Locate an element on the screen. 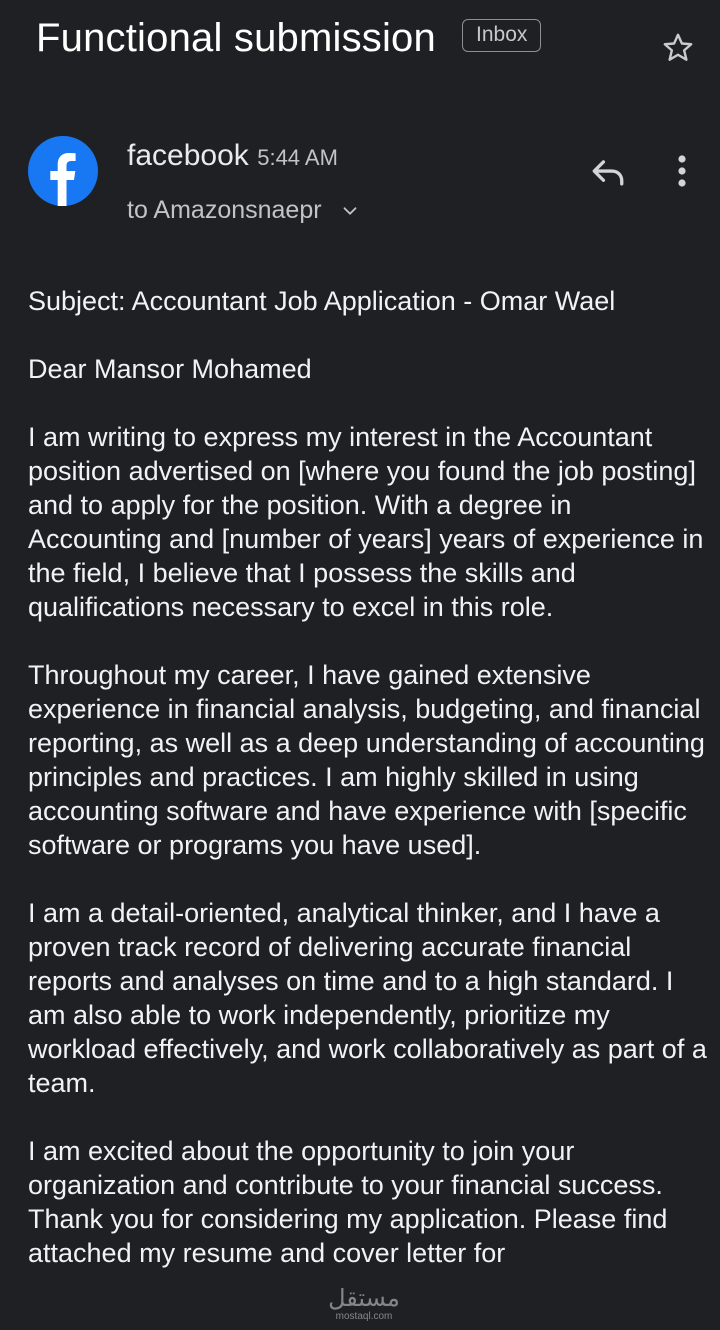 The width and height of the screenshot is (720, 1330). star-button is located at coordinates (678, 48).